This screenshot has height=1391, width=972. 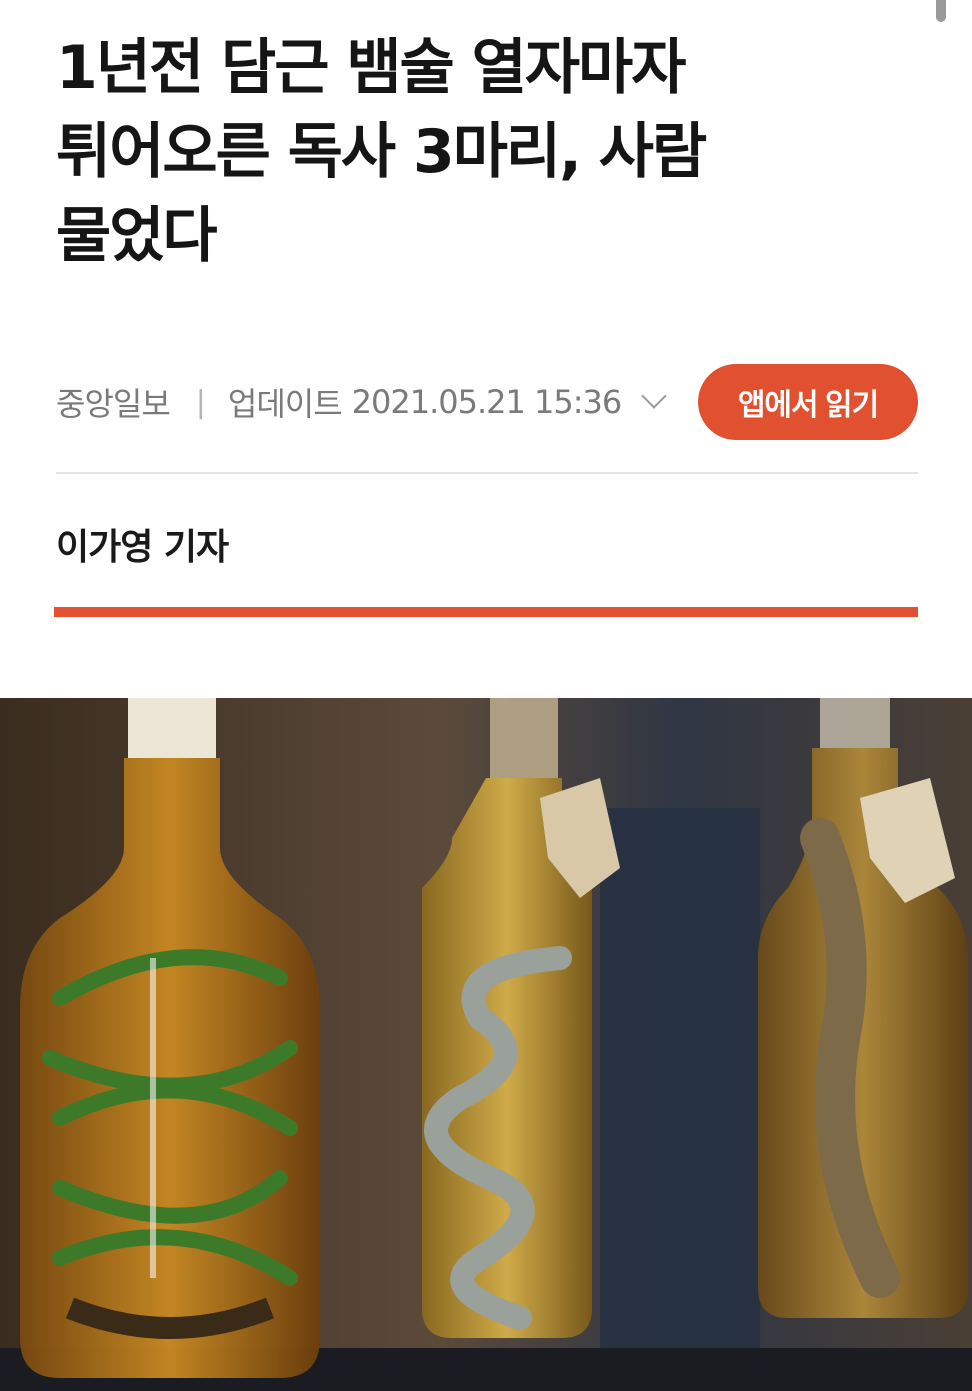 I want to click on meta-divider, so click(x=487, y=473).